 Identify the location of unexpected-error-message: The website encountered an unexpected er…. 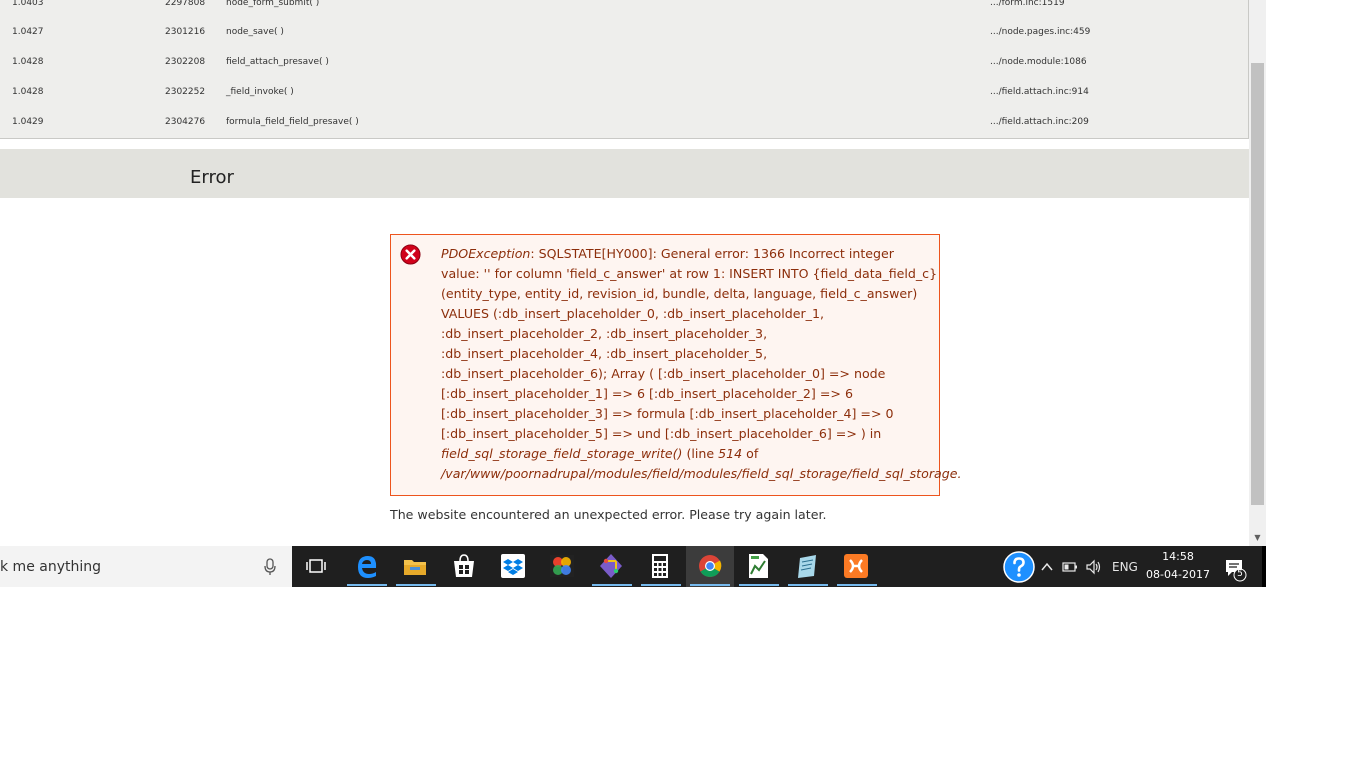
(608, 514).